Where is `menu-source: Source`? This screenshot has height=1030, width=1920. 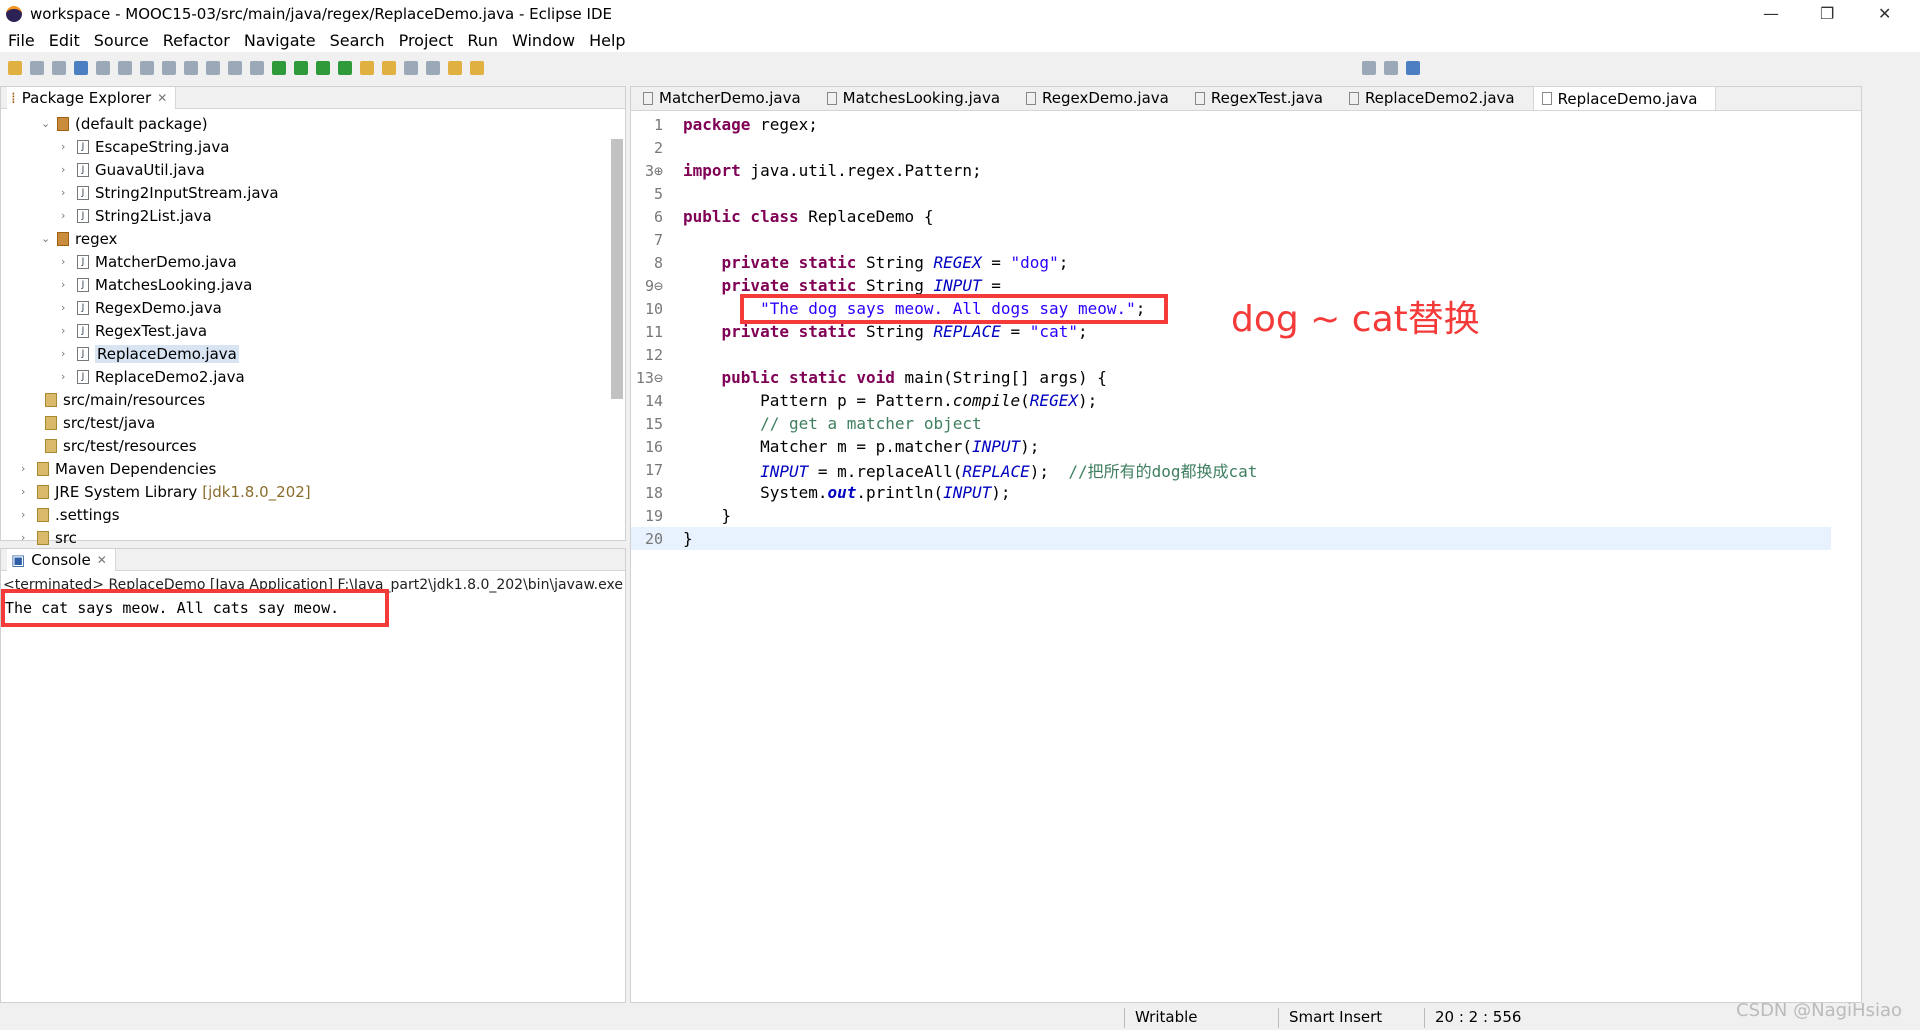 menu-source: Source is located at coordinates (121, 40).